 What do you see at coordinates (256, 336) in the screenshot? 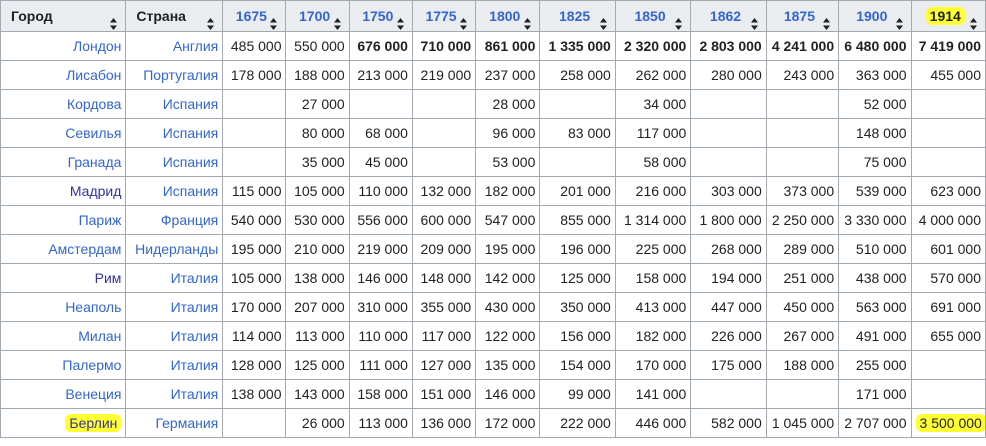
I see `population-value: 114 000` at bounding box center [256, 336].